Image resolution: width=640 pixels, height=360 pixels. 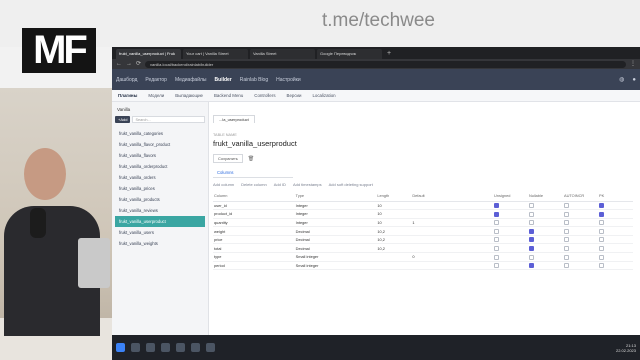 What do you see at coordinates (119, 64) in the screenshot?
I see `back-icon: ←` at bounding box center [119, 64].